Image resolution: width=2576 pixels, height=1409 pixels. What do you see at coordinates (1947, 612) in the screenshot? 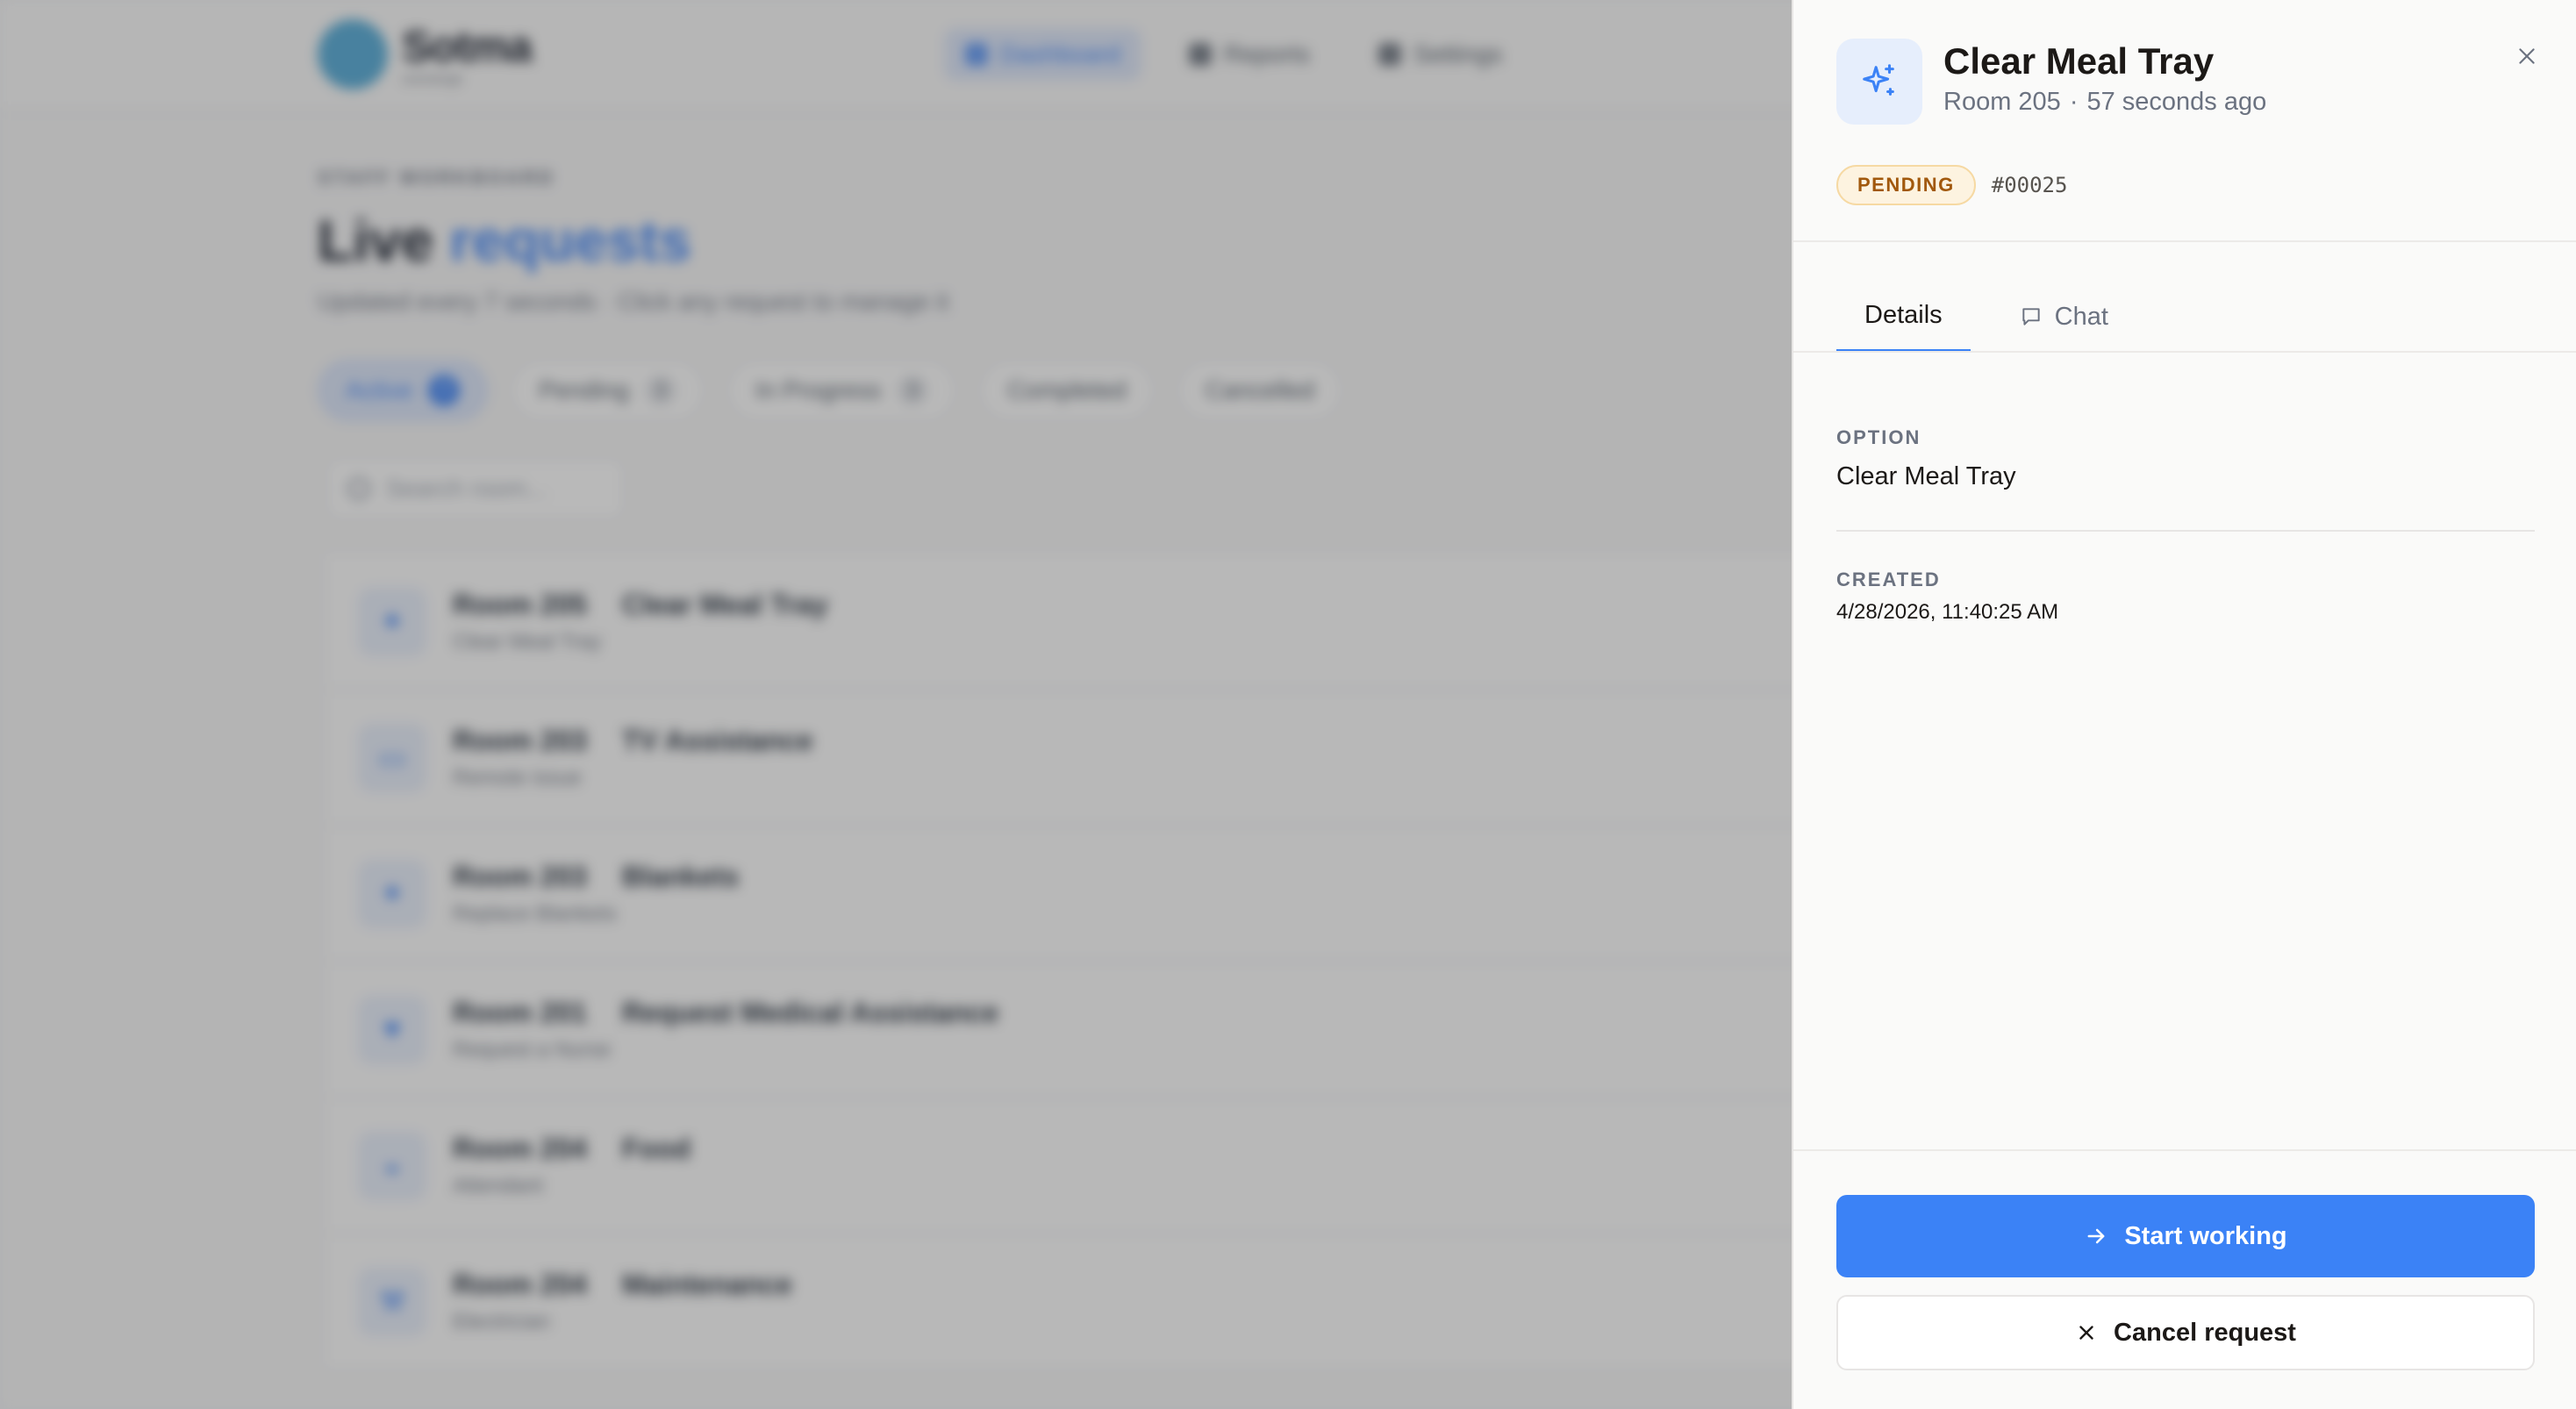
I see `created-value: 4/28/2026, 11:40:25 AM` at bounding box center [1947, 612].